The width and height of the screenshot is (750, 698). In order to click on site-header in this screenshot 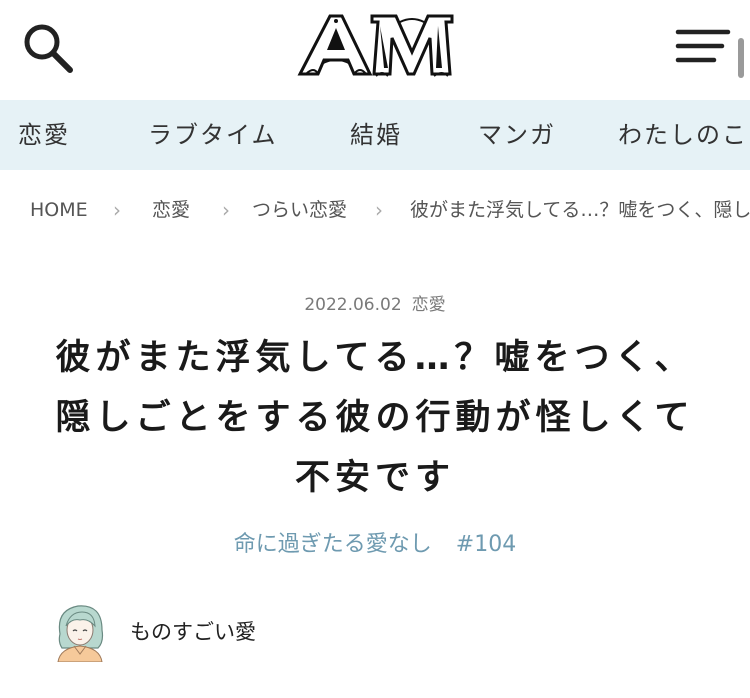, I will do `click(375, 50)`.